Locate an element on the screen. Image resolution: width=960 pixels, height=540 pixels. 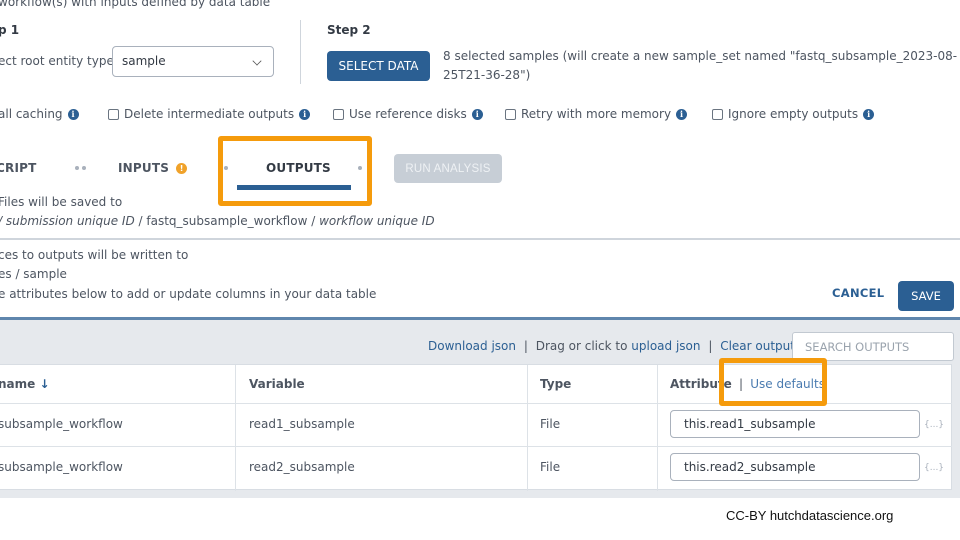
chevron-down-icon is located at coordinates (257, 61).